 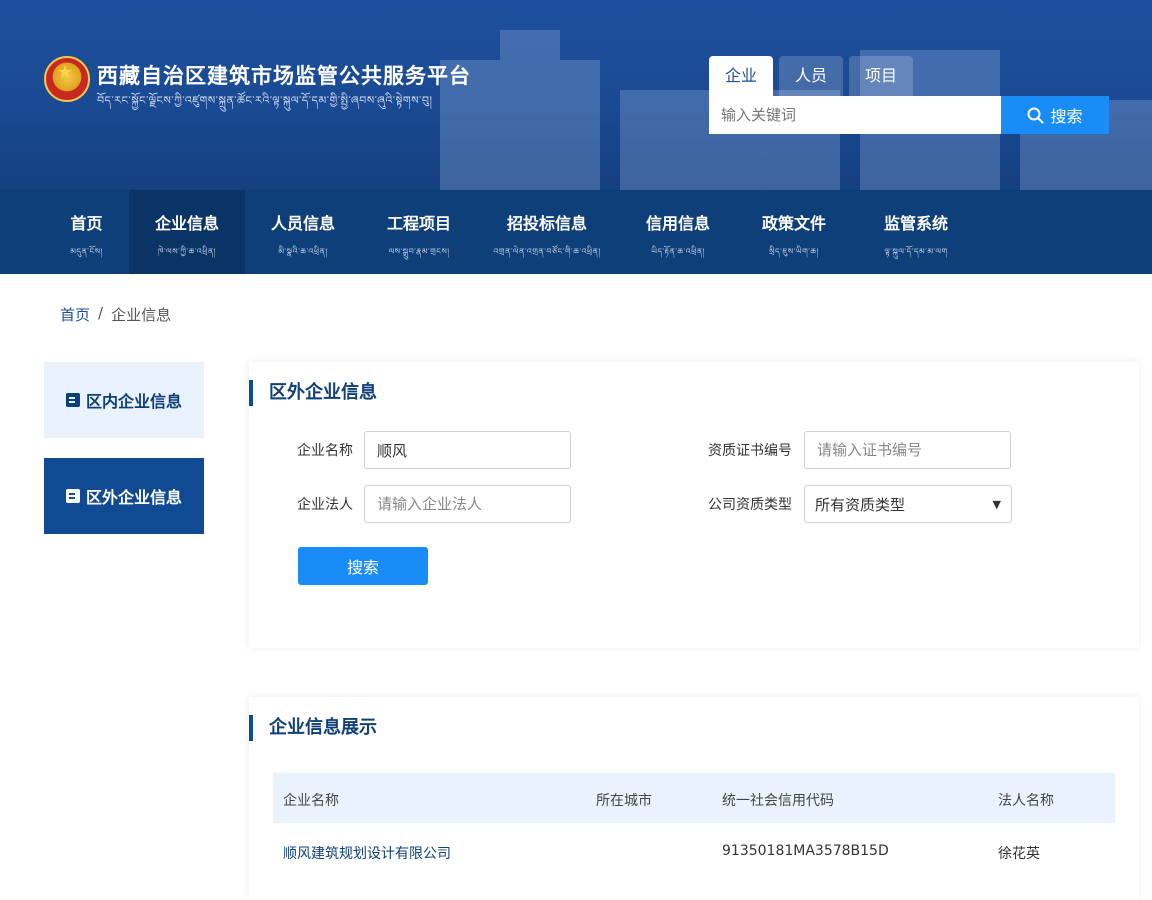 What do you see at coordinates (303, 251) in the screenshot?
I see `nav-sublabel: མི་སྣའི་ཆ་འཕྲིན།` at bounding box center [303, 251].